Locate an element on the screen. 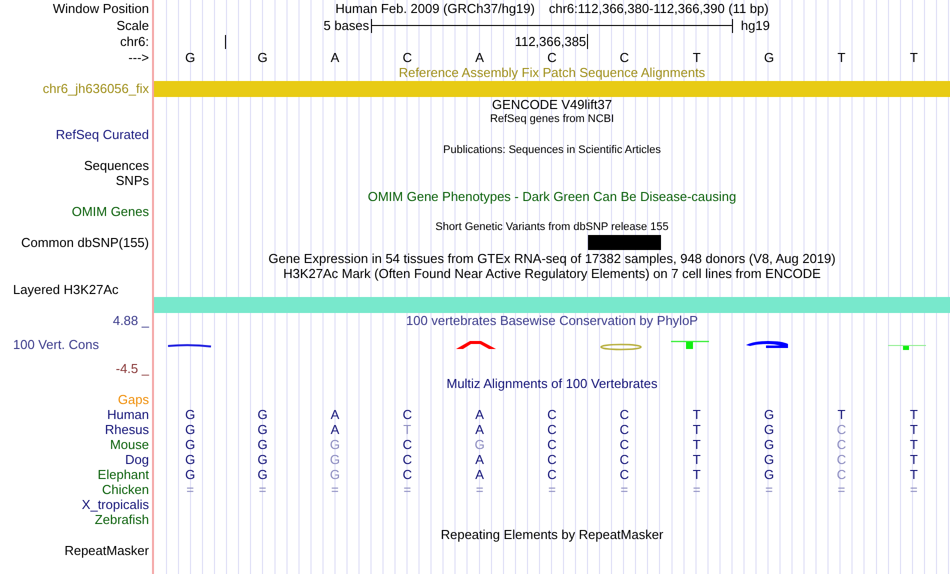 The width and height of the screenshot is (950, 574). scale-length: 5 bases is located at coordinates (347, 25).